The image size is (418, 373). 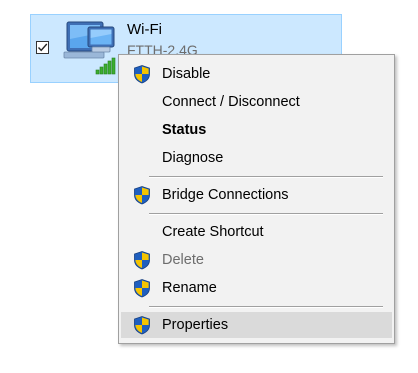 I want to click on menu-item-label: Delete, so click(x=183, y=260).